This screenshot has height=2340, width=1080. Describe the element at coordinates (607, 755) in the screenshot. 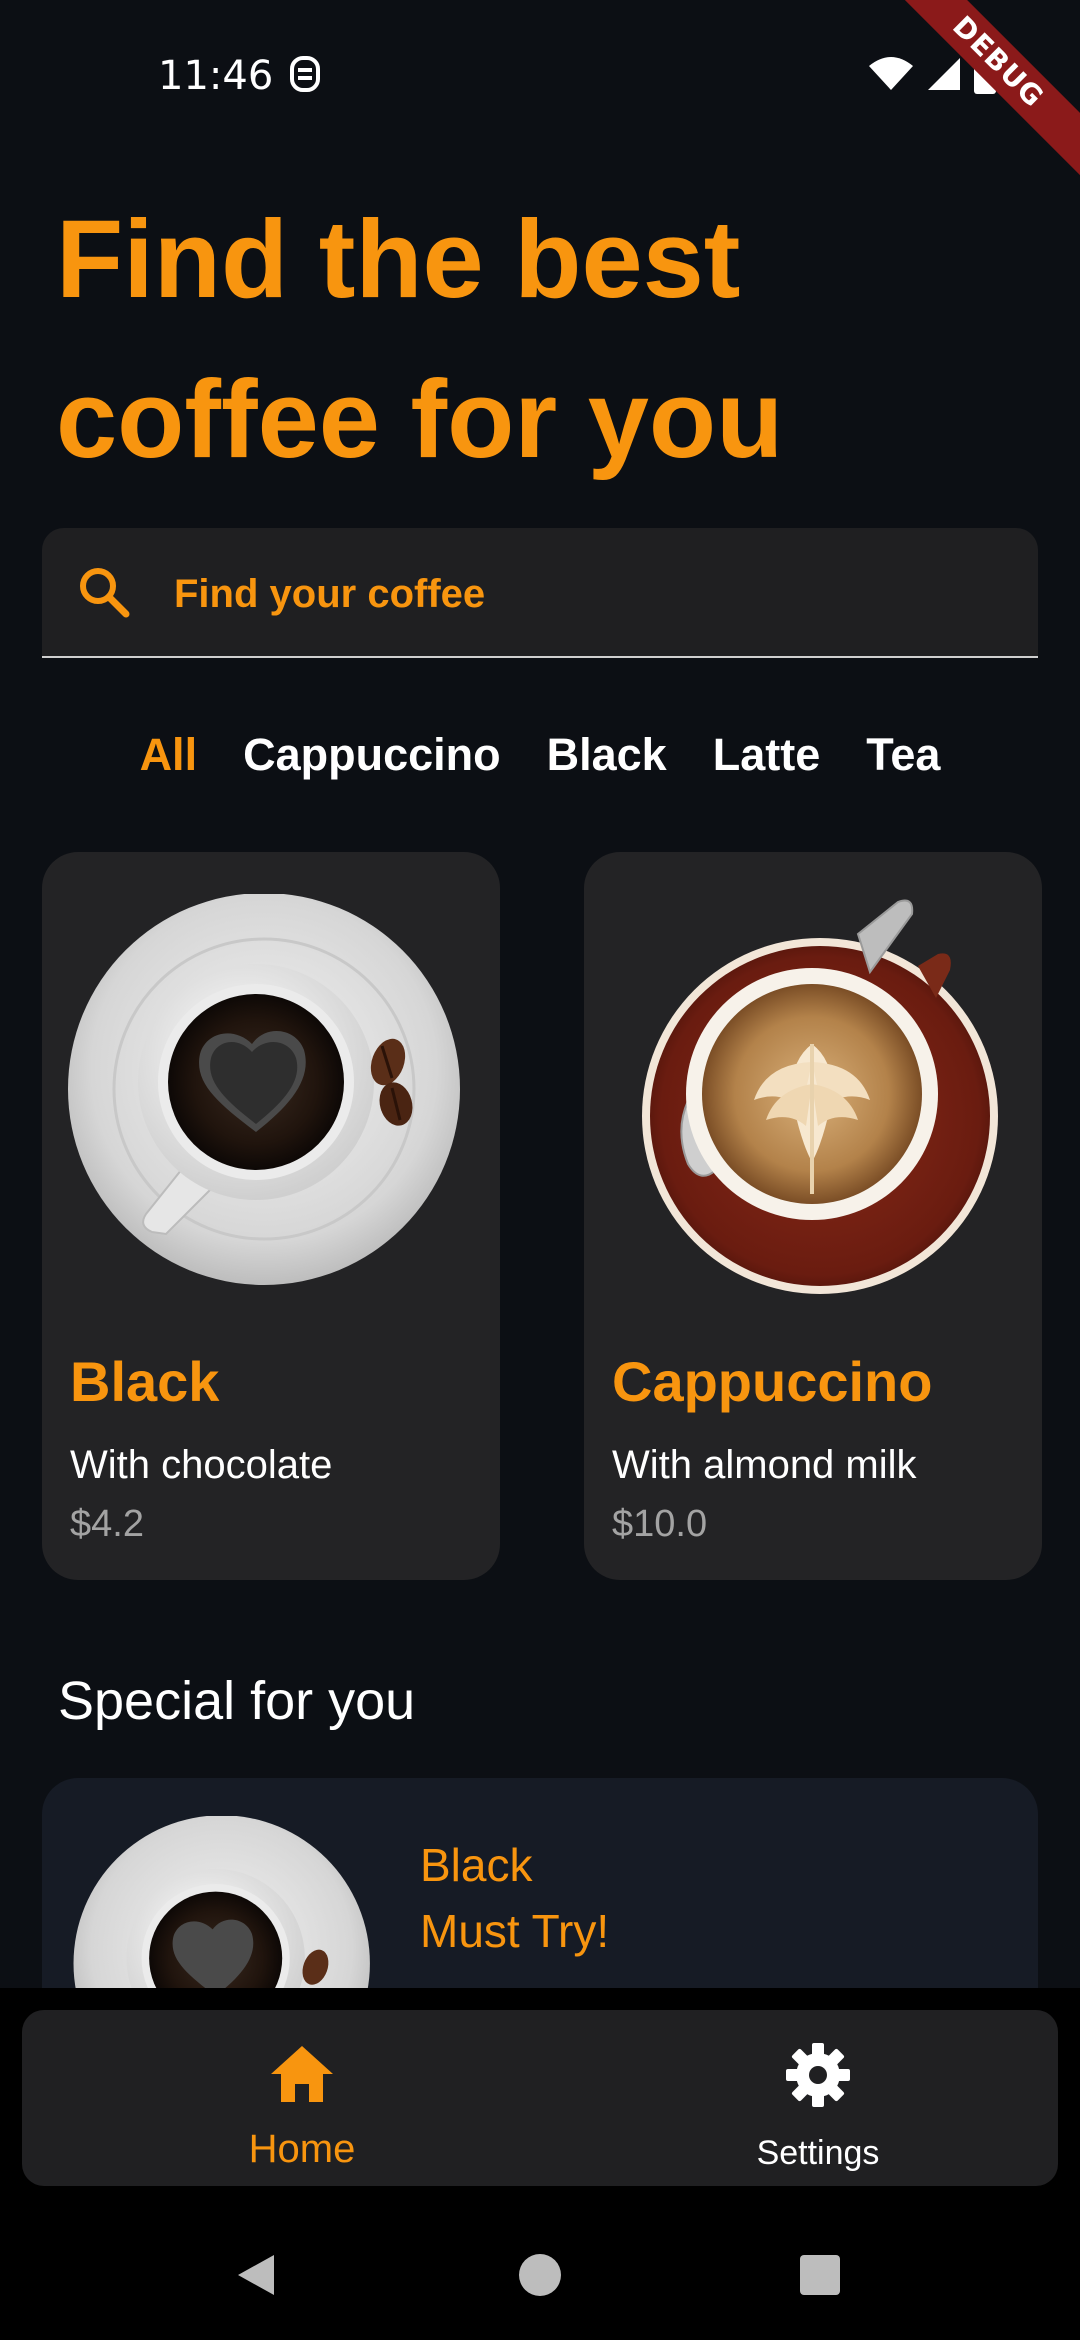

I see `tab-black: Black` at that location.